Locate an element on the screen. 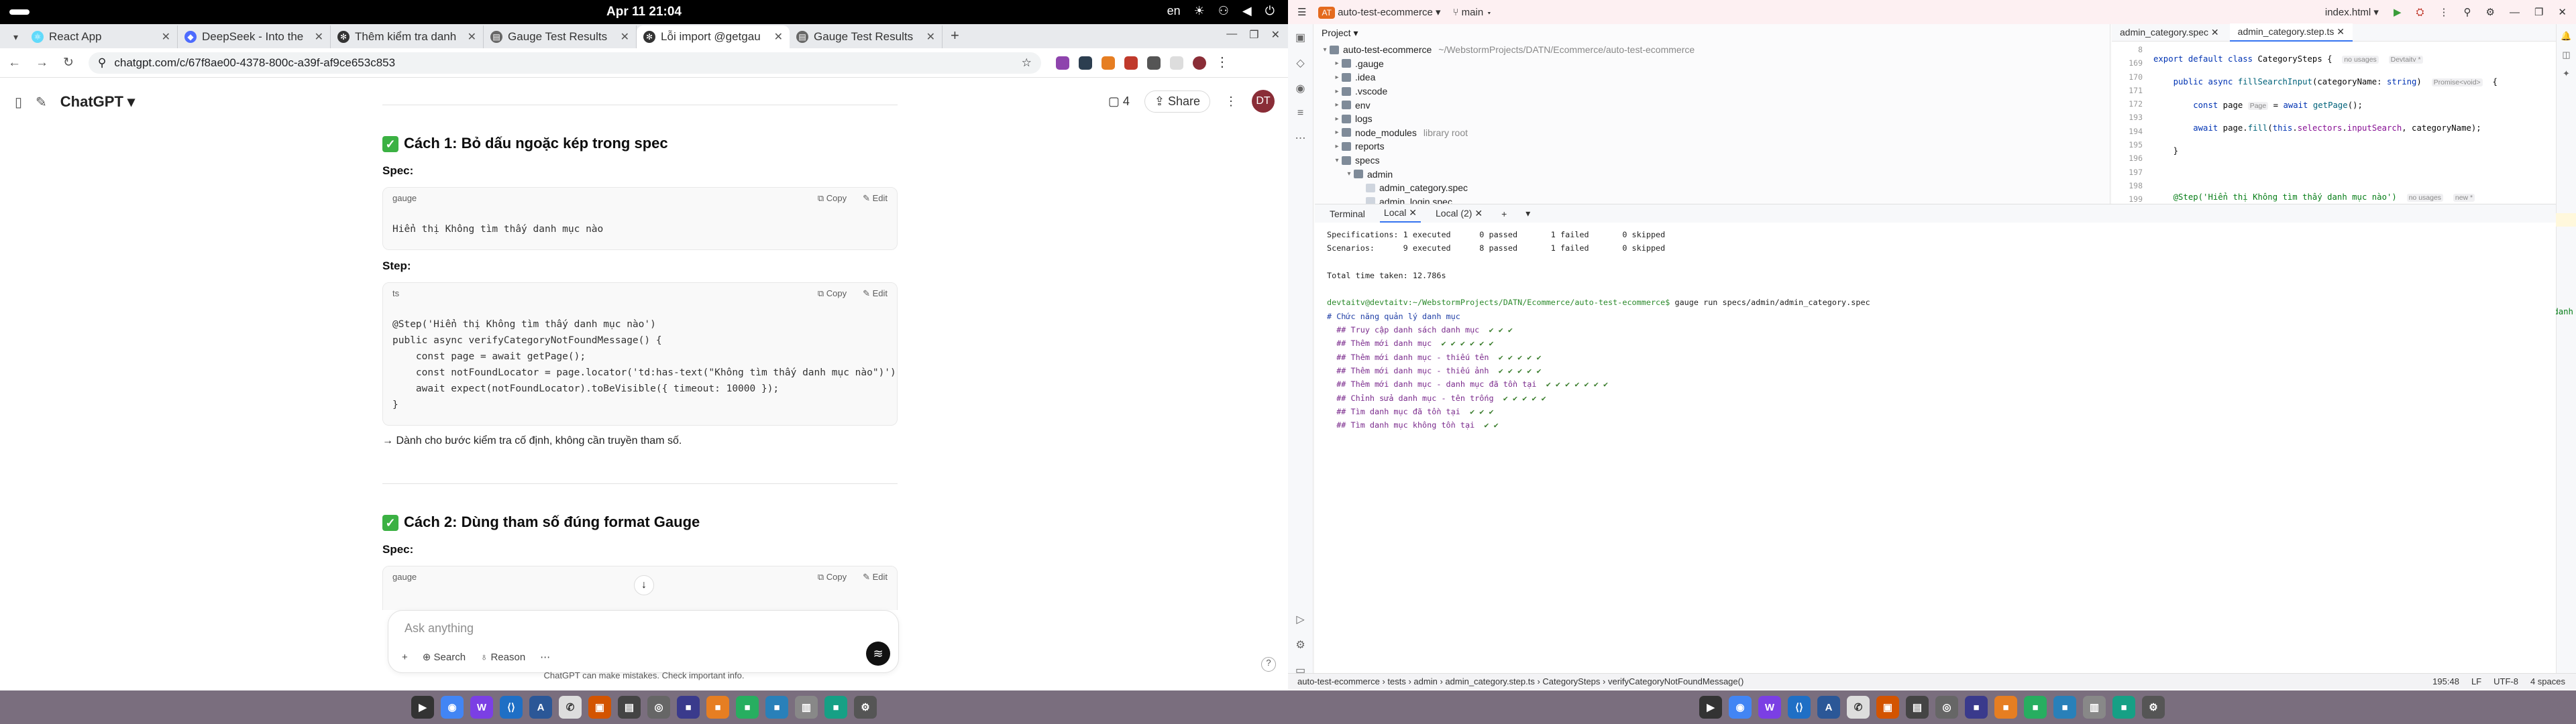 This screenshot has height=724, width=2576. browser-tab: ◆ DeepSeek - Into the ✕ is located at coordinates (254, 36).